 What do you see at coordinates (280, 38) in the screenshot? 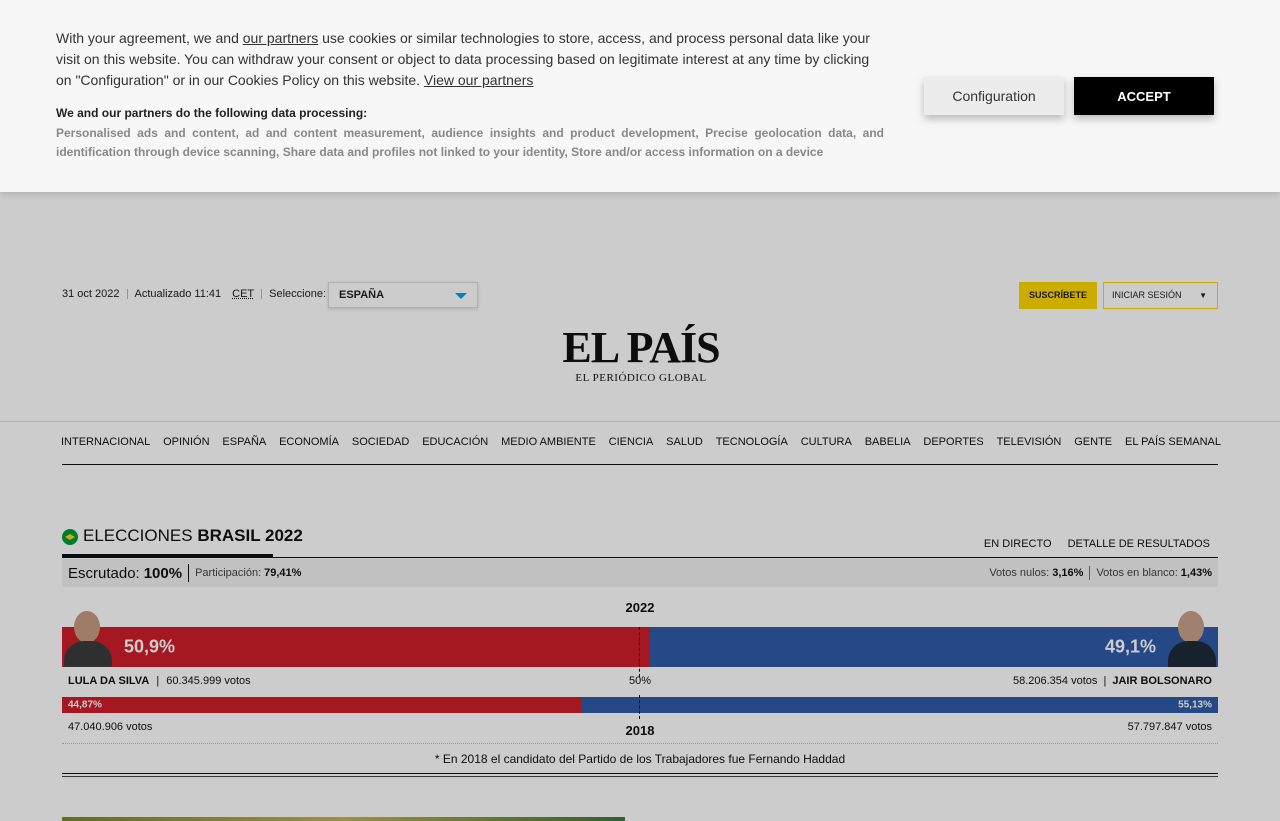
I see `partners-link: our partners` at bounding box center [280, 38].